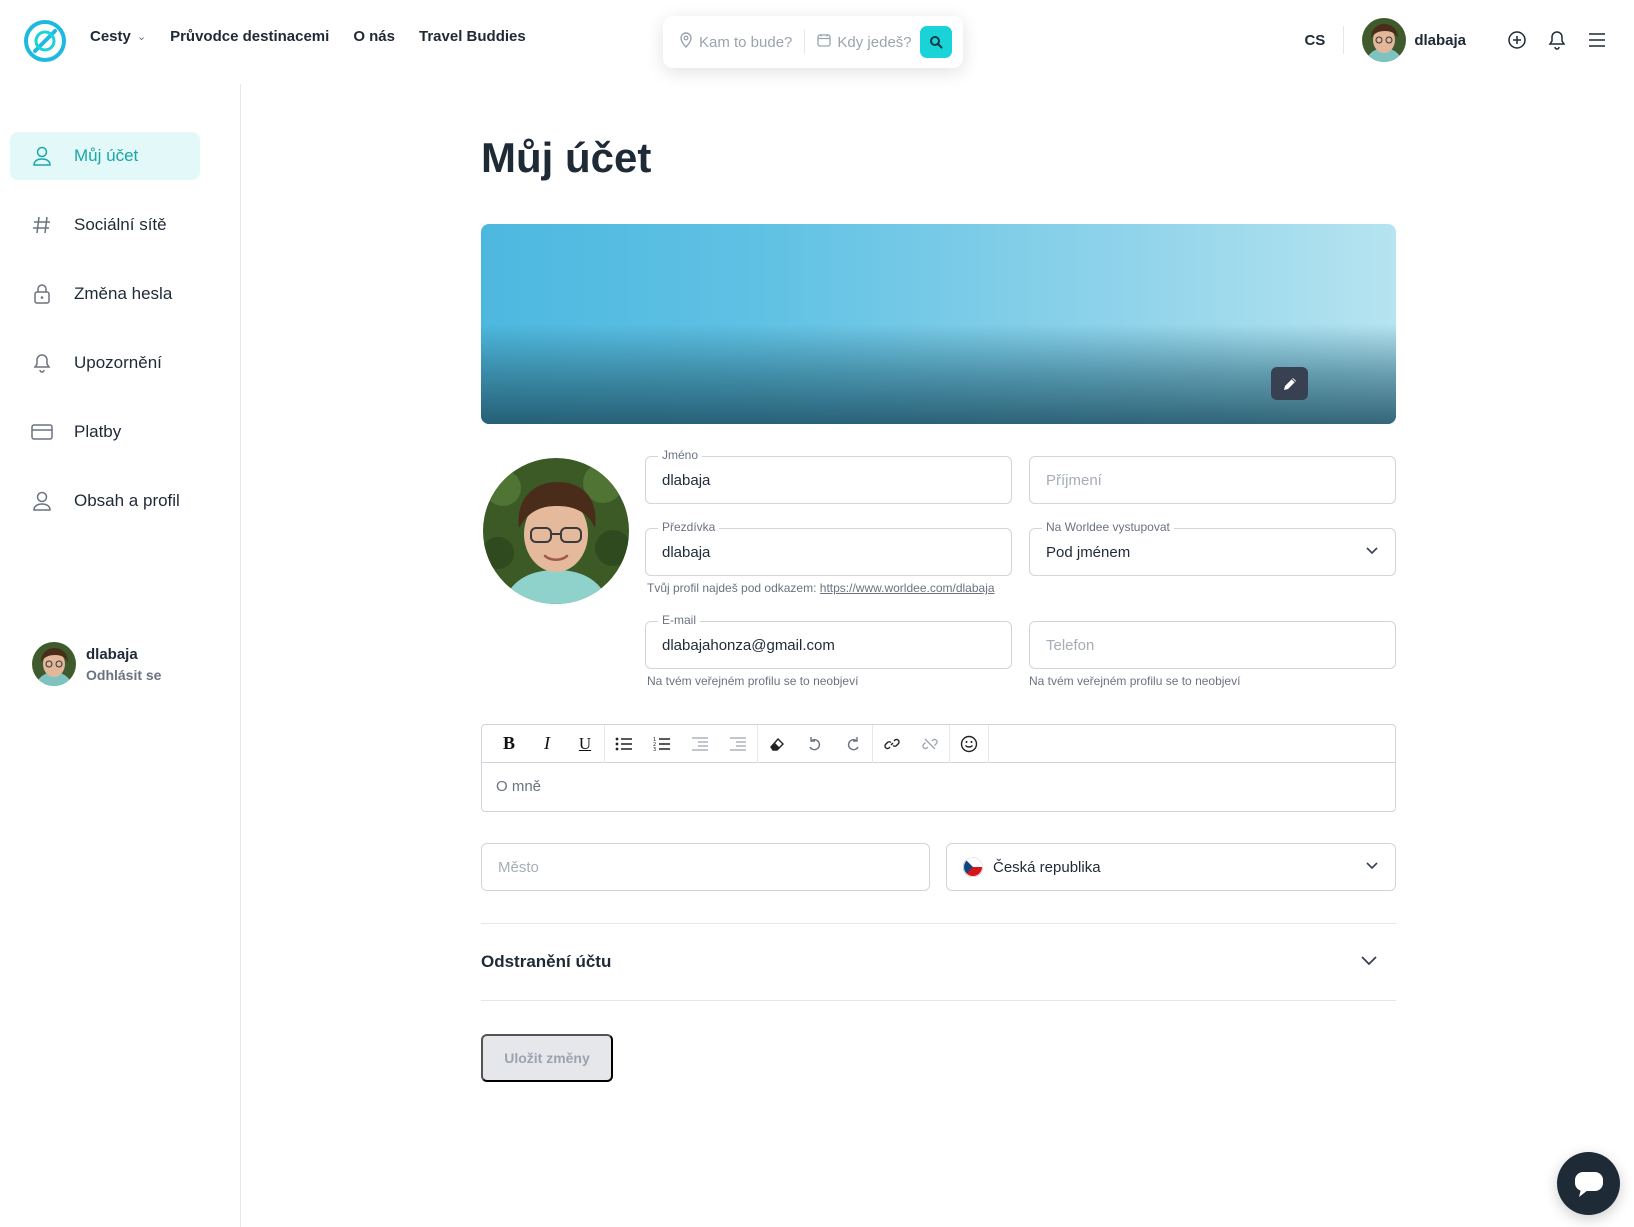  What do you see at coordinates (654, 749) in the screenshot?
I see `svg-text: 3` at bounding box center [654, 749].